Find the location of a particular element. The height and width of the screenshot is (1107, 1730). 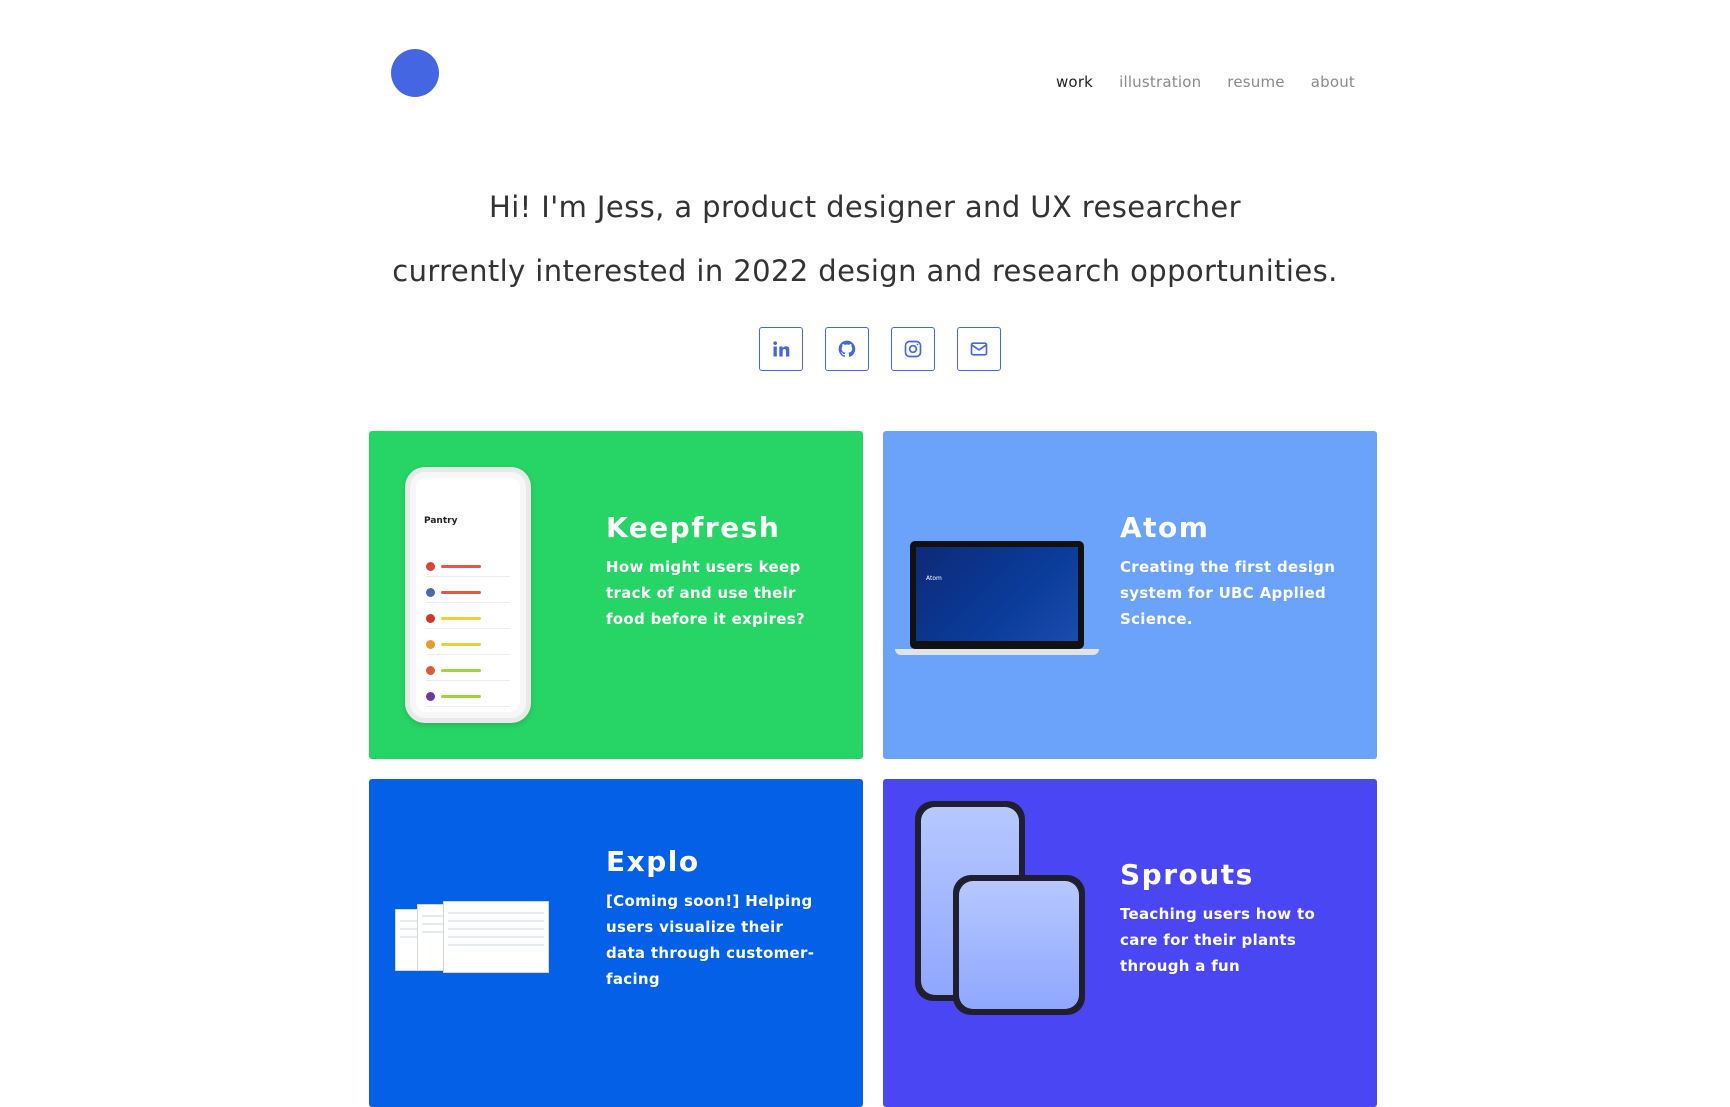

linkedin-icon is located at coordinates (781, 349).